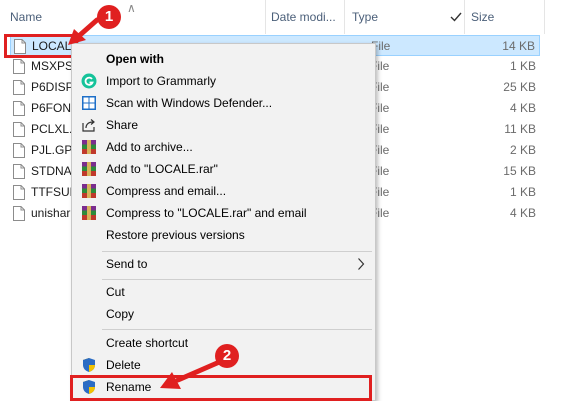 This screenshot has height=401, width=563. I want to click on menu-item-restore-previous-versions: Restore previous versions, so click(223, 235).